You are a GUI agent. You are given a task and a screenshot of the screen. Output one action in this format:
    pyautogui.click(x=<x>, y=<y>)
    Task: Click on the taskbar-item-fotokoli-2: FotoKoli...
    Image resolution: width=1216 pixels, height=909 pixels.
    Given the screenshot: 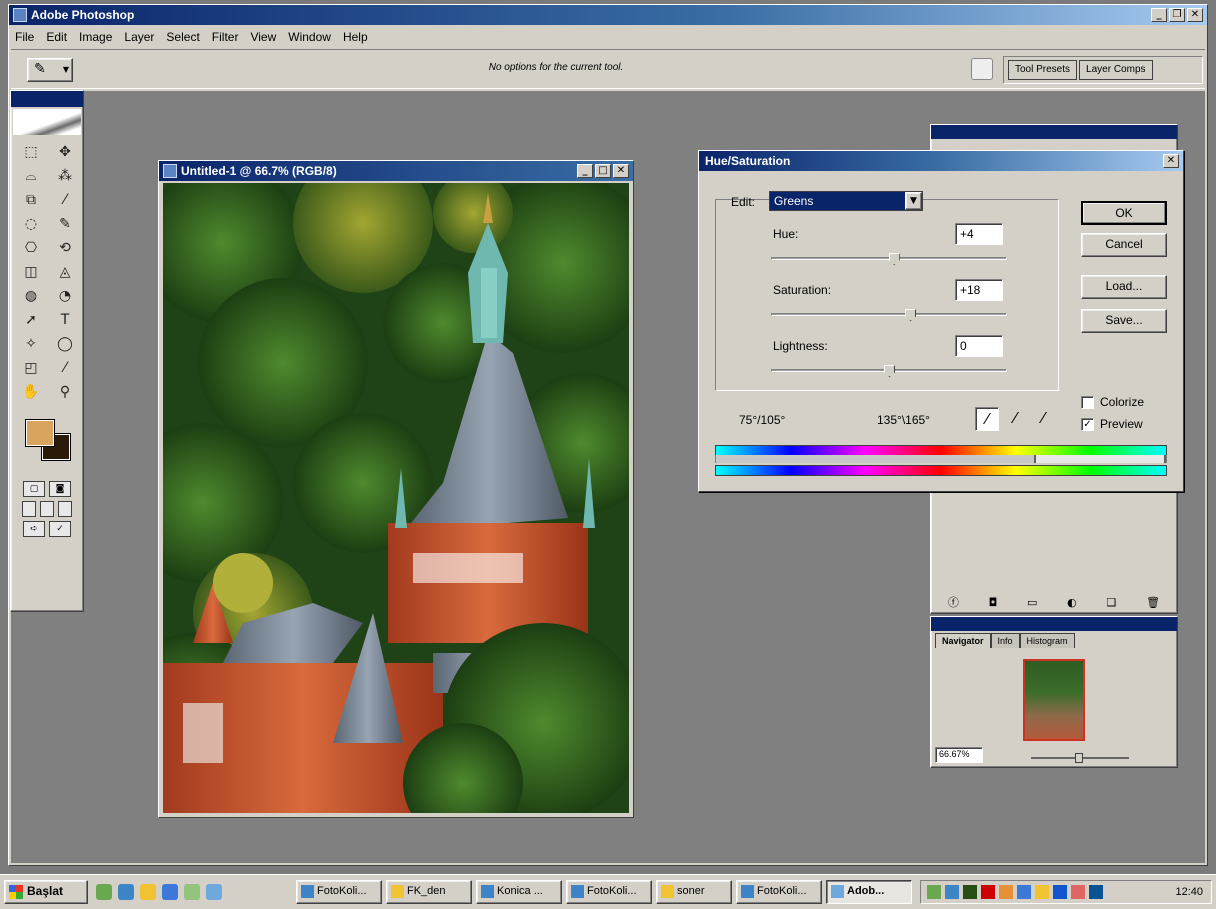 What is the action you would take?
    pyautogui.click(x=609, y=892)
    